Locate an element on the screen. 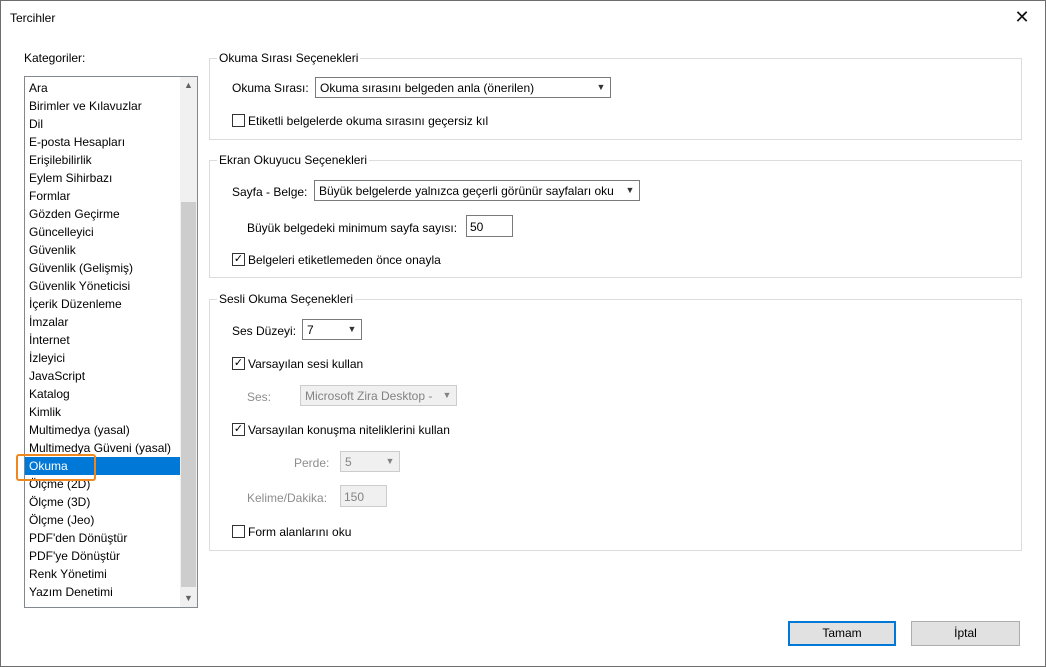 Image resolution: width=1046 pixels, height=667 pixels. volume-label: Ses Düzeyi: is located at coordinates (264, 331).